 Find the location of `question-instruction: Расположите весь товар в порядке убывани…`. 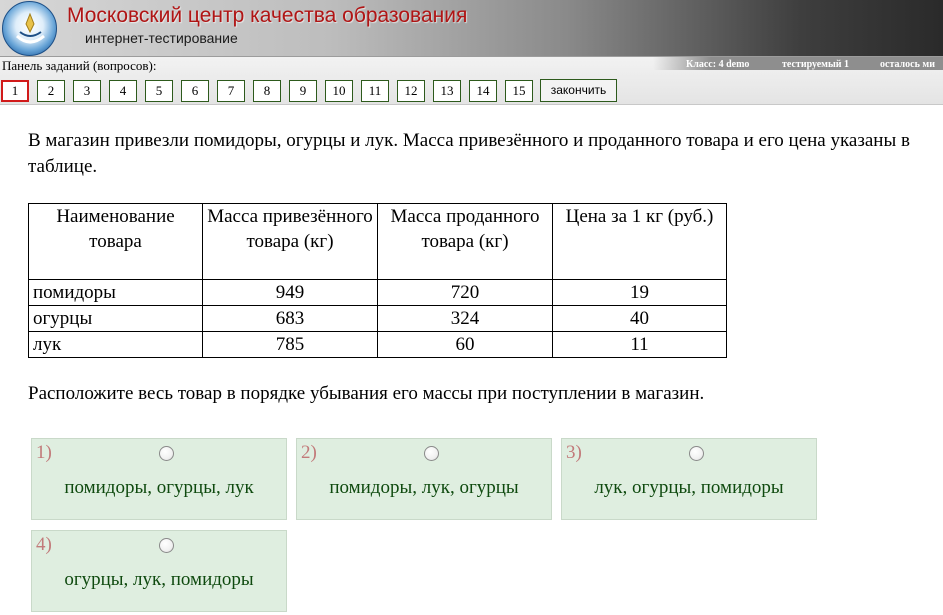

question-instruction: Расположите весь товар в порядке убывани… is located at coordinates (366, 393).